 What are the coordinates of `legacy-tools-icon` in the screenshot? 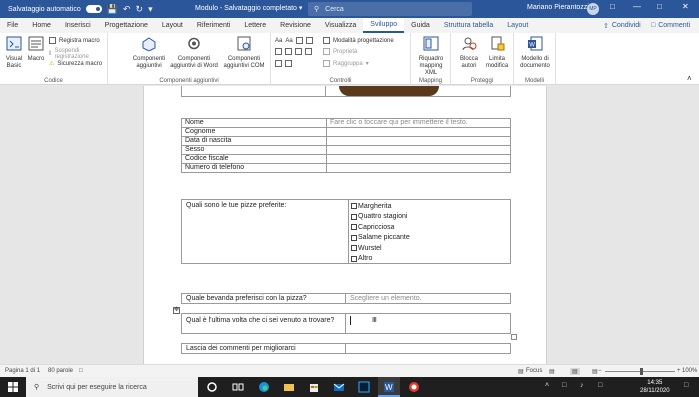 It's located at (288, 63).